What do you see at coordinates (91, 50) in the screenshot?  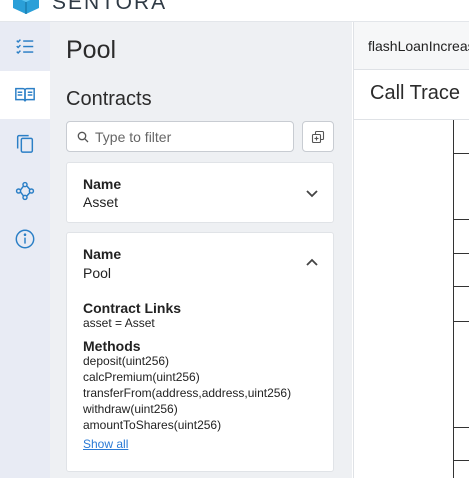 I see `page-title: Pool` at bounding box center [91, 50].